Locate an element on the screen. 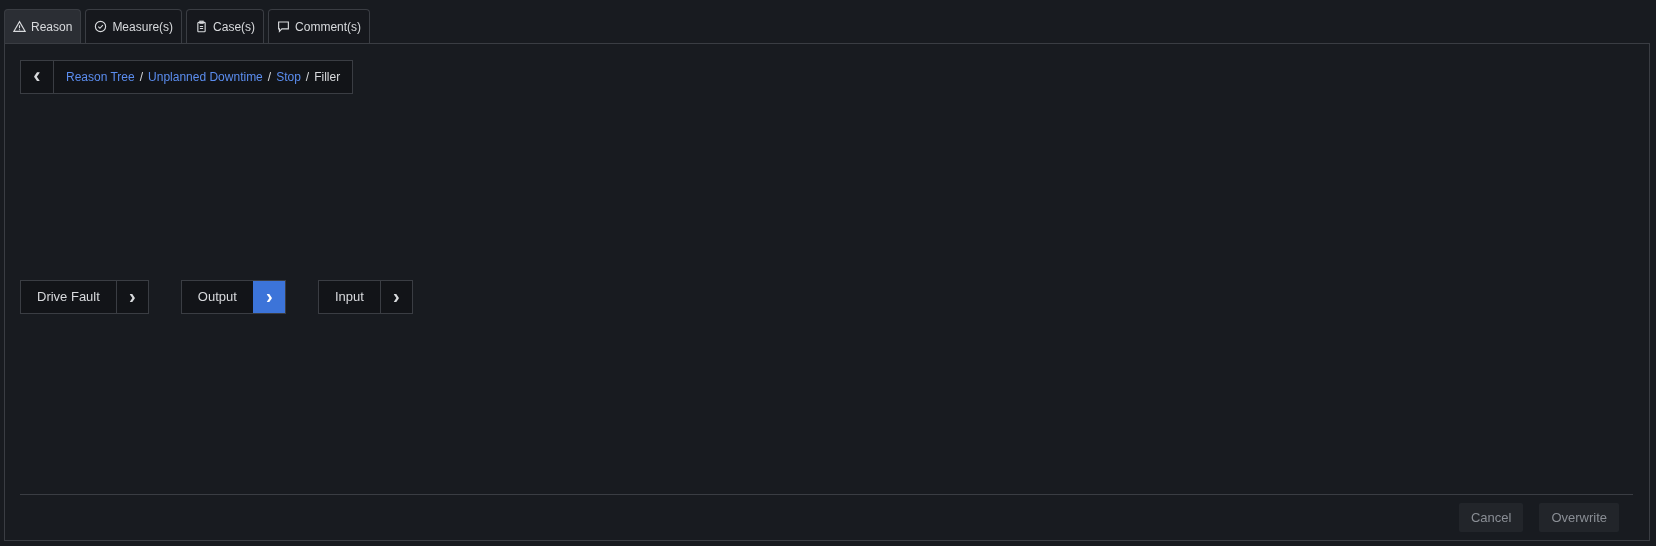 The height and width of the screenshot is (546, 1656). breadcrumb-link: Unplanned Downtime is located at coordinates (205, 77).